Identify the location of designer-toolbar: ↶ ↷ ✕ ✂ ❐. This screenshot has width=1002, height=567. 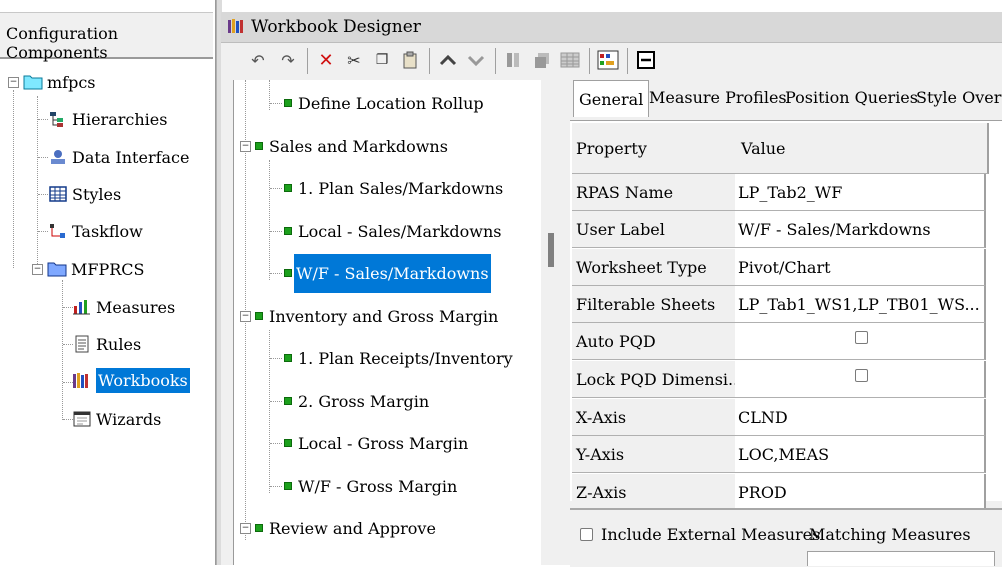
(618, 62).